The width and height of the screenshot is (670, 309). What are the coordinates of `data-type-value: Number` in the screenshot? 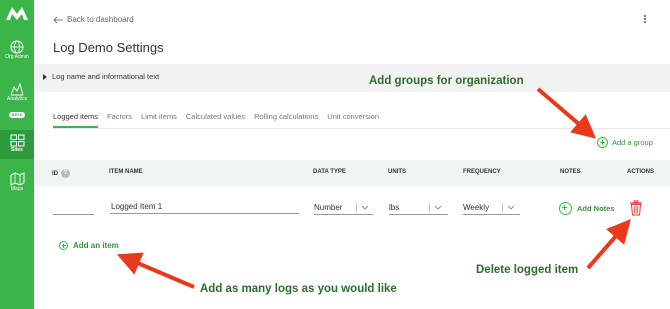 It's located at (328, 207).